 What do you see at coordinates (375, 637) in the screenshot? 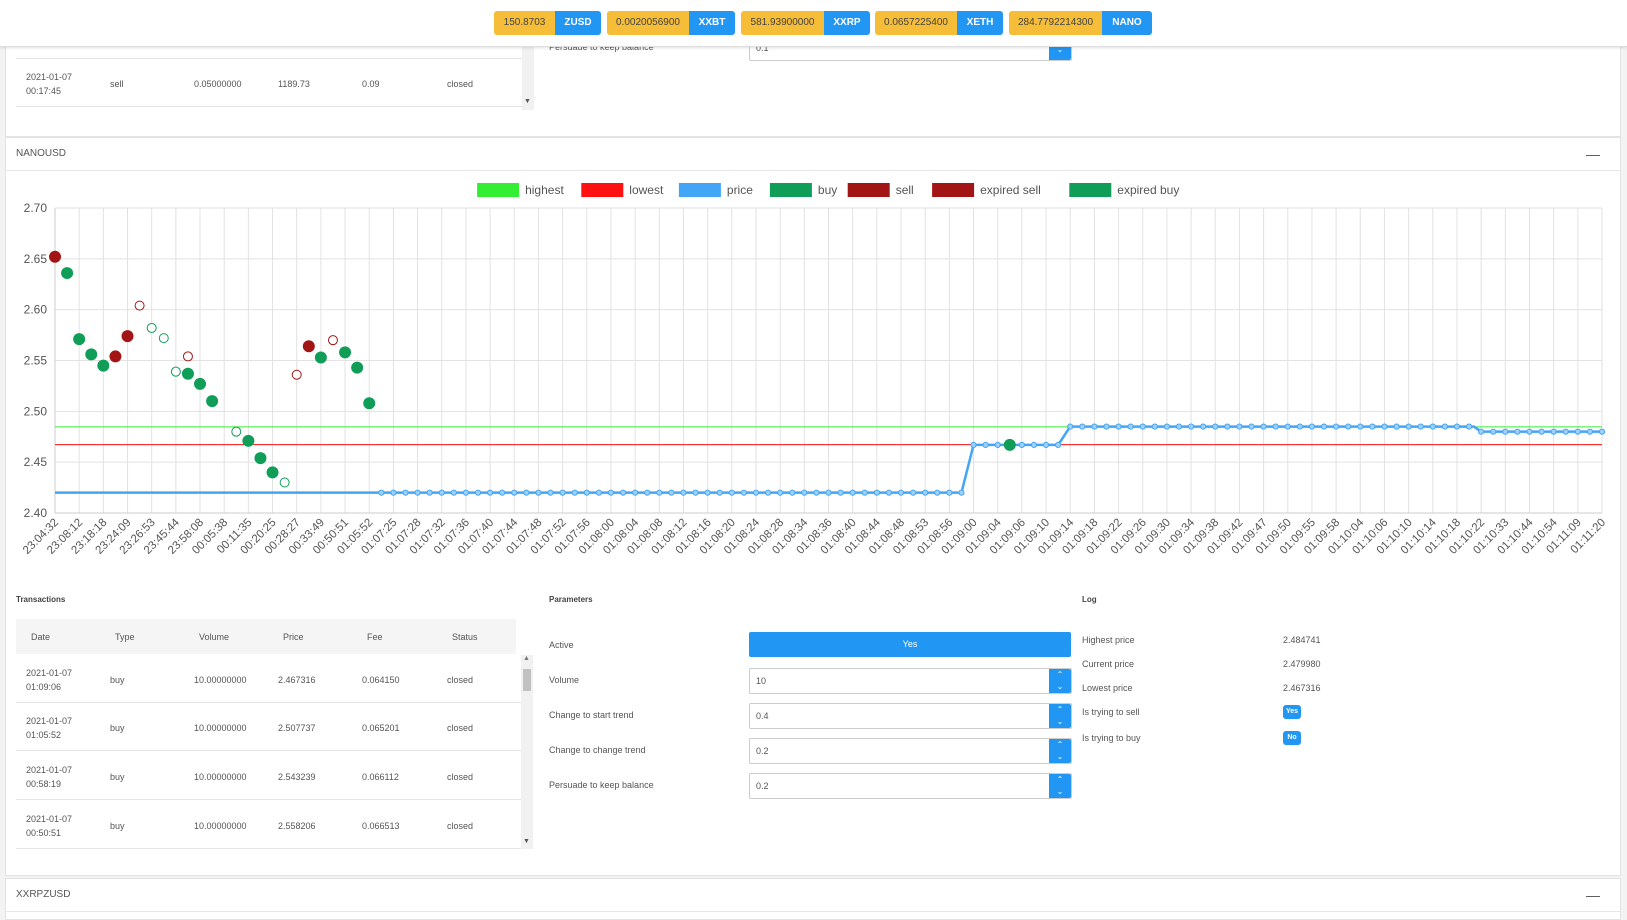
I see `column-header: Fee` at bounding box center [375, 637].